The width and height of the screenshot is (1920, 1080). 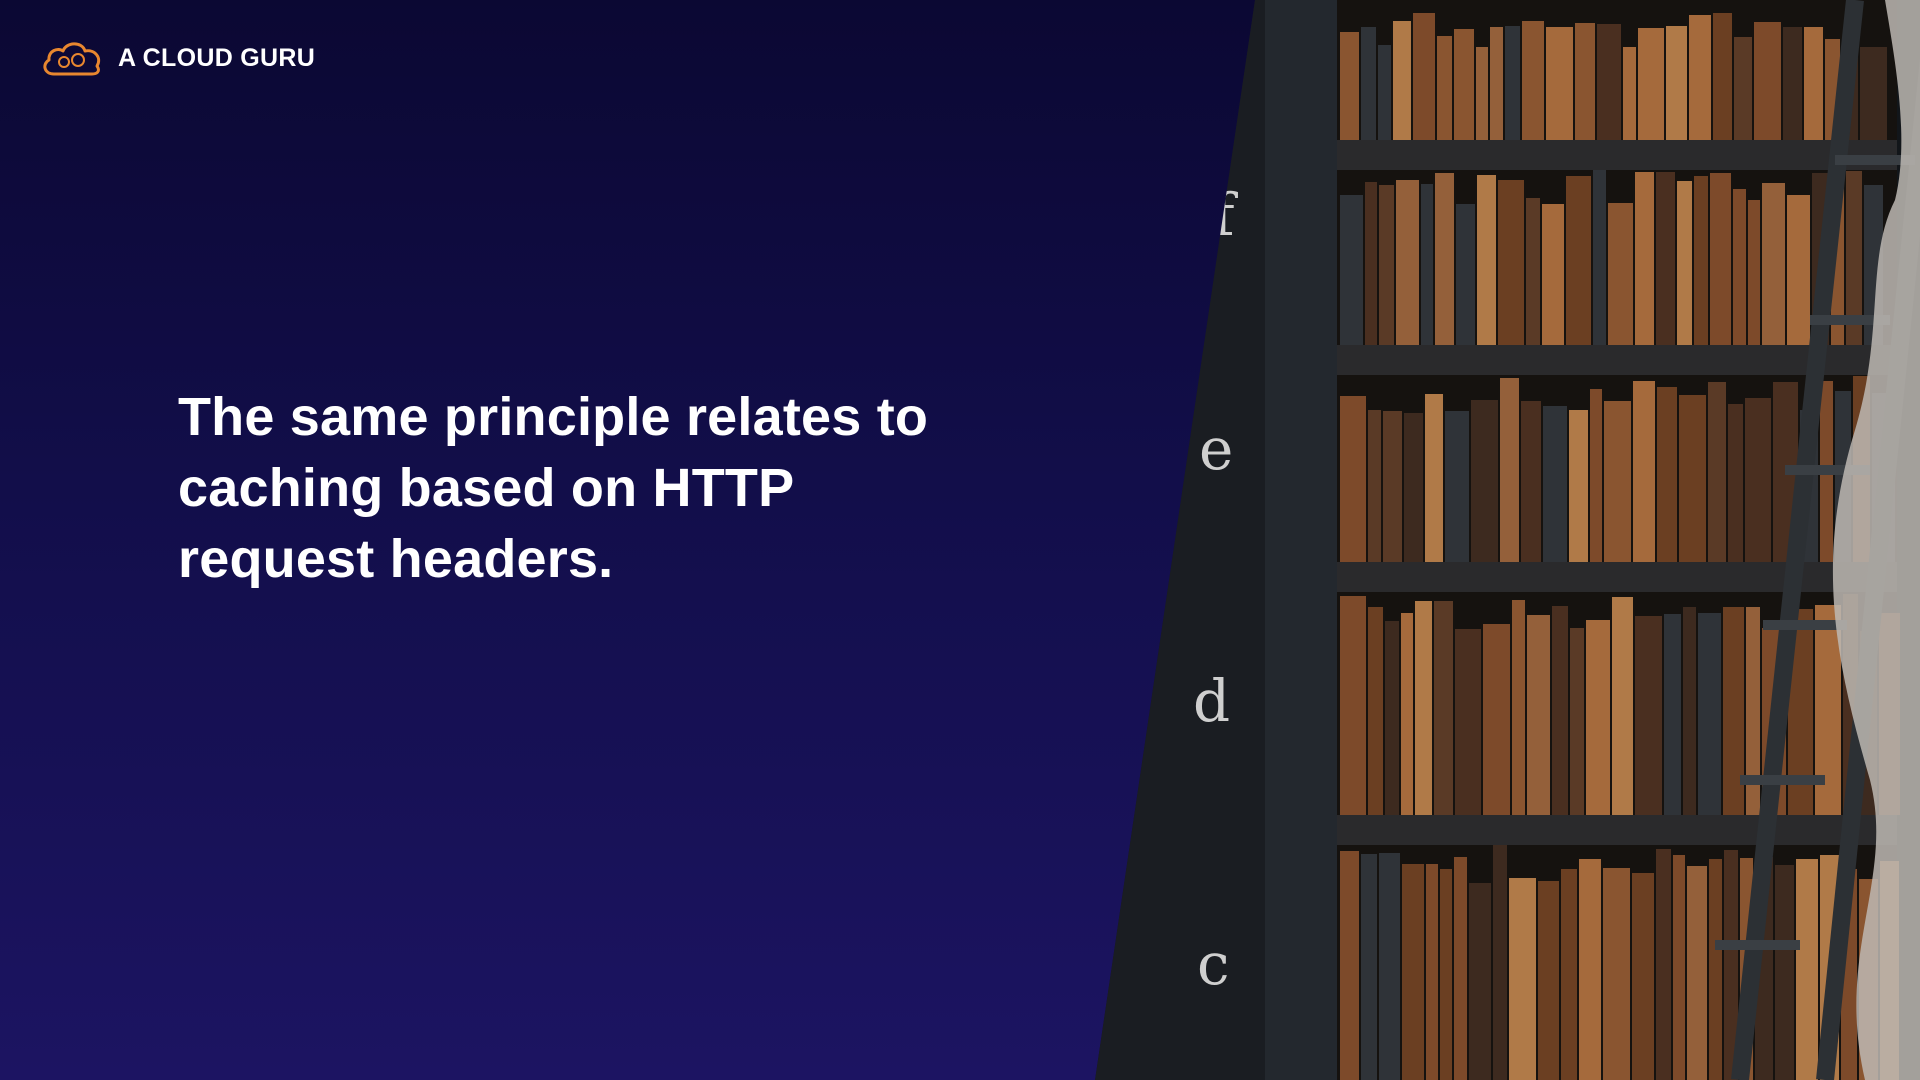 I want to click on spine-letter: c, so click(x=1213, y=964).